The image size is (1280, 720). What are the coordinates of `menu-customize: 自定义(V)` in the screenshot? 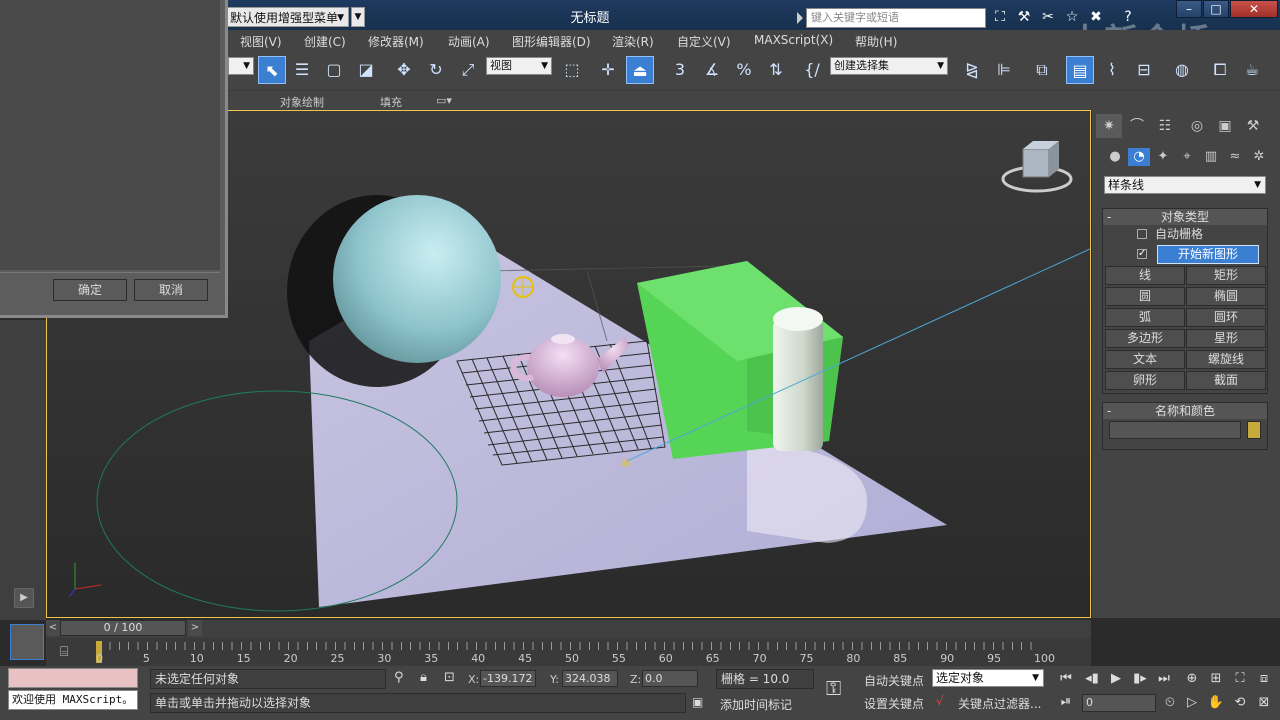 It's located at (704, 41).